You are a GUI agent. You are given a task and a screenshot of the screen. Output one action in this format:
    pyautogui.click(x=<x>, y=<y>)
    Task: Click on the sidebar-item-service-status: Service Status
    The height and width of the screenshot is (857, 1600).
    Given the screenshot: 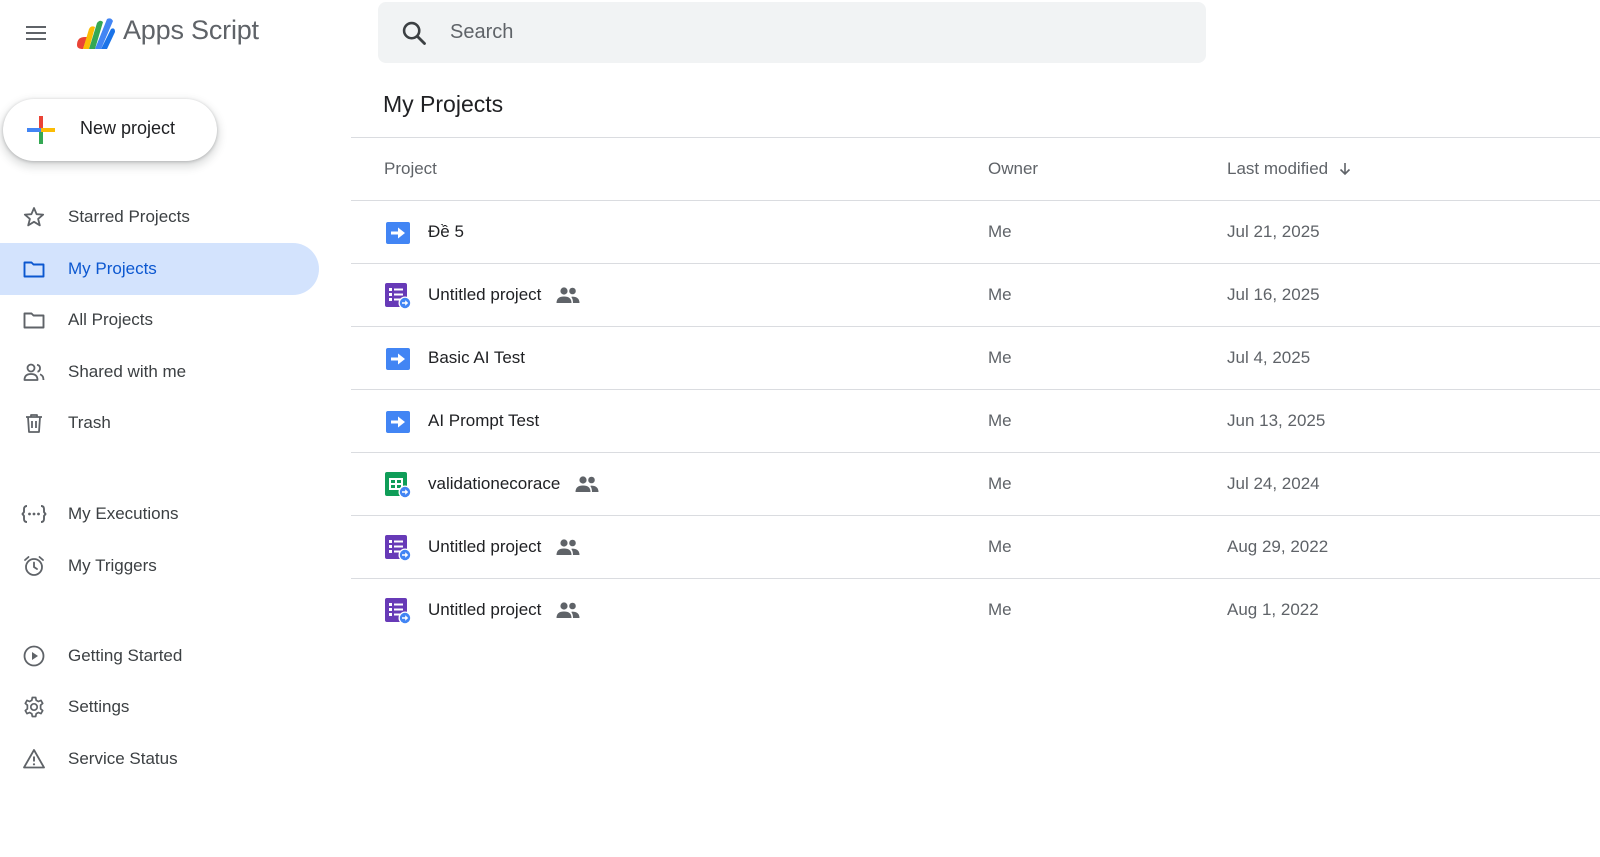 What is the action you would take?
    pyautogui.click(x=159, y=759)
    